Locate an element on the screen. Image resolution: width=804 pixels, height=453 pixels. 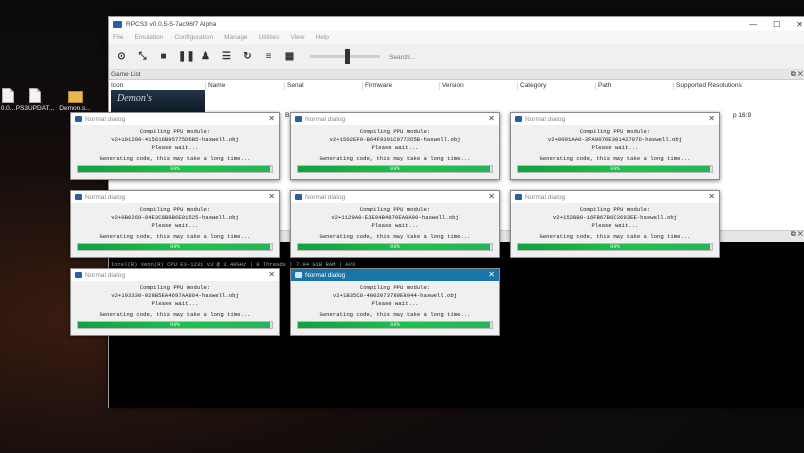
folder-icon is located at coordinates (75, 97).